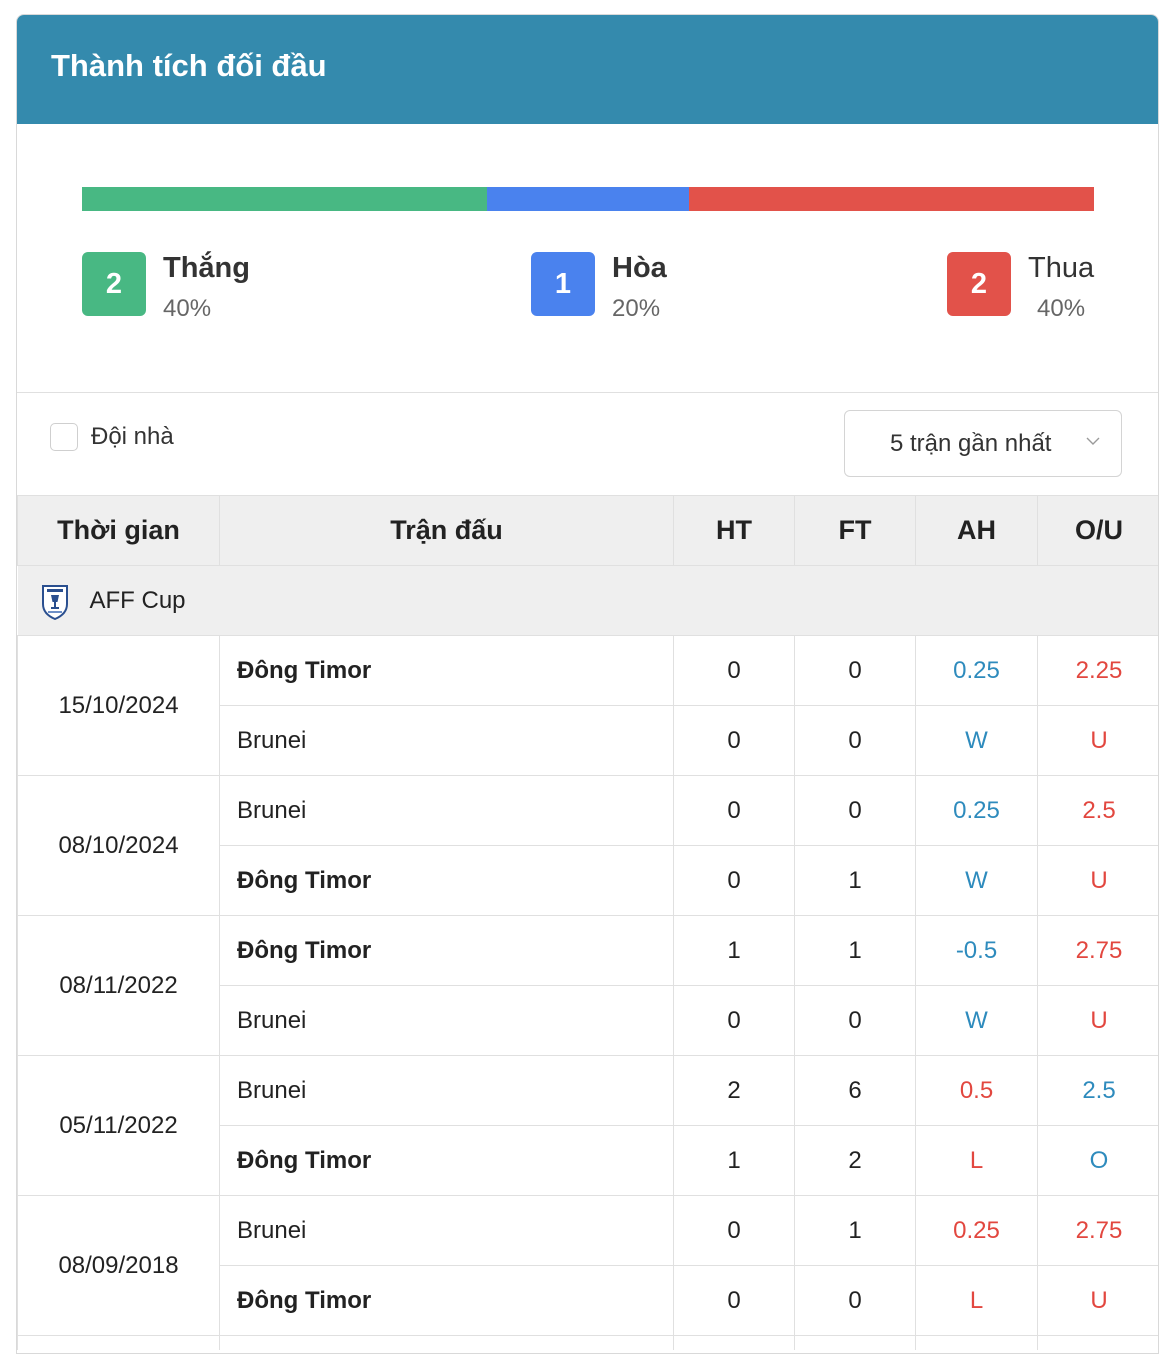  I want to click on win-stat: 2 Thắng 40%, so click(166, 288).